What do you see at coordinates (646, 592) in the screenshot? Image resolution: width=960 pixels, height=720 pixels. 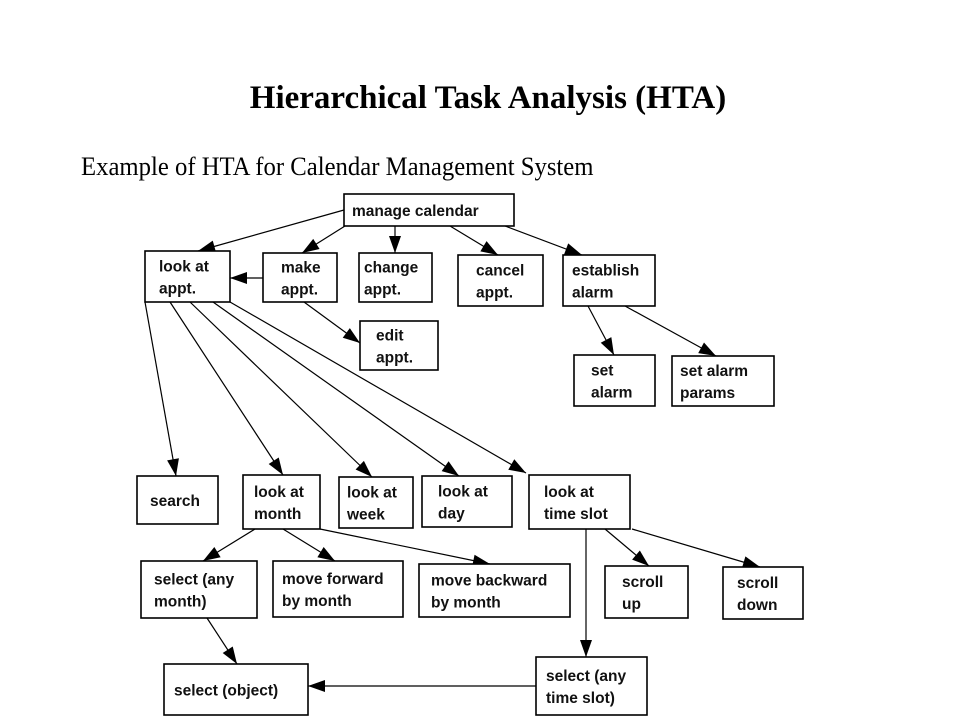 I see `node-scroll-up: scroll up` at bounding box center [646, 592].